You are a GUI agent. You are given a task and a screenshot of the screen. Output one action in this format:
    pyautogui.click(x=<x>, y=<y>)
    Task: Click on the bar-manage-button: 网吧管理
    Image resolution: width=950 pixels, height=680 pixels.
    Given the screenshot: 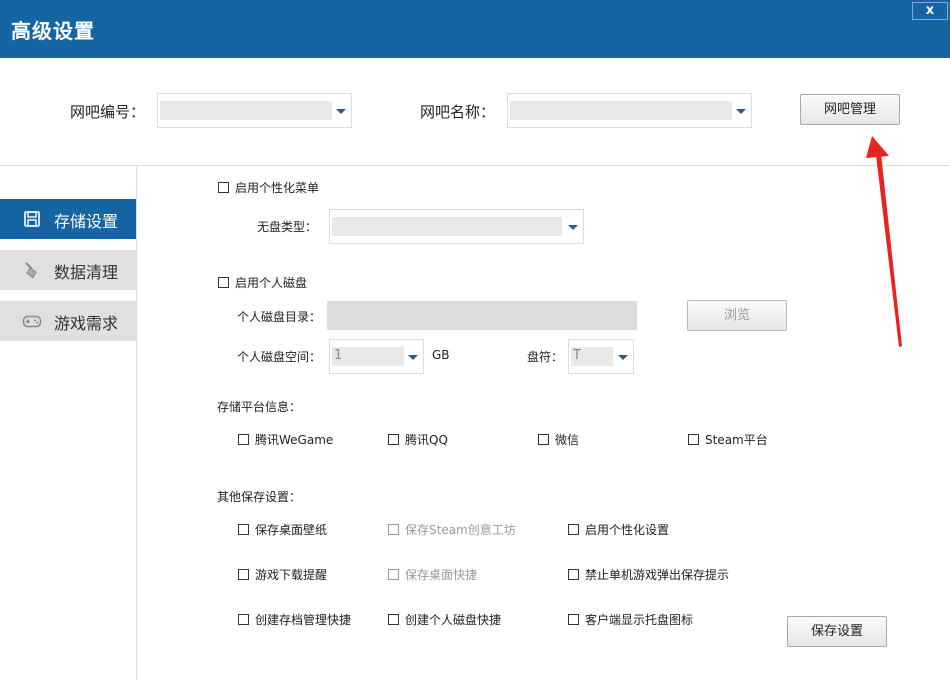 What is the action you would take?
    pyautogui.click(x=850, y=109)
    